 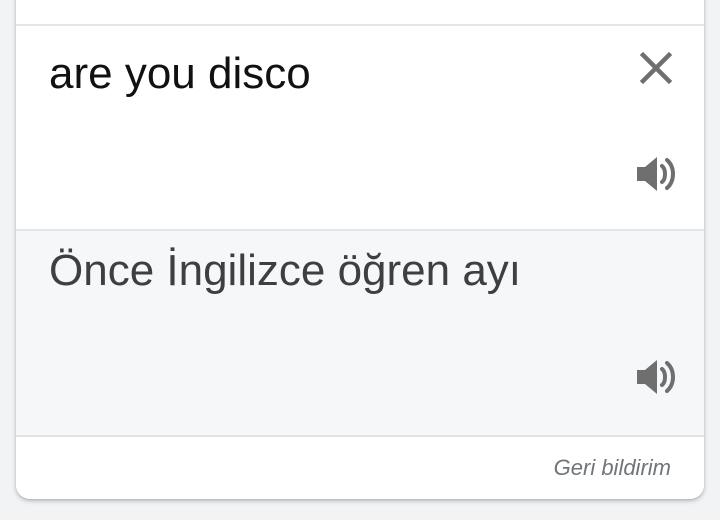 I want to click on feedback-link: Geri bildirim, so click(x=612, y=468).